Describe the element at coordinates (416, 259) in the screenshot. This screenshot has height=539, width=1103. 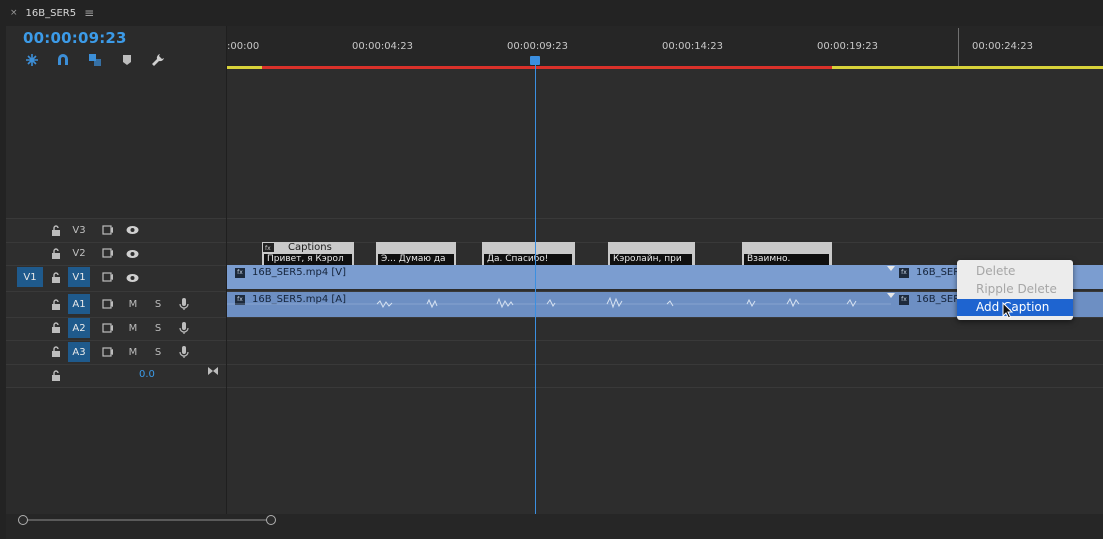
I see `caption-block: Э... Думаю да` at that location.